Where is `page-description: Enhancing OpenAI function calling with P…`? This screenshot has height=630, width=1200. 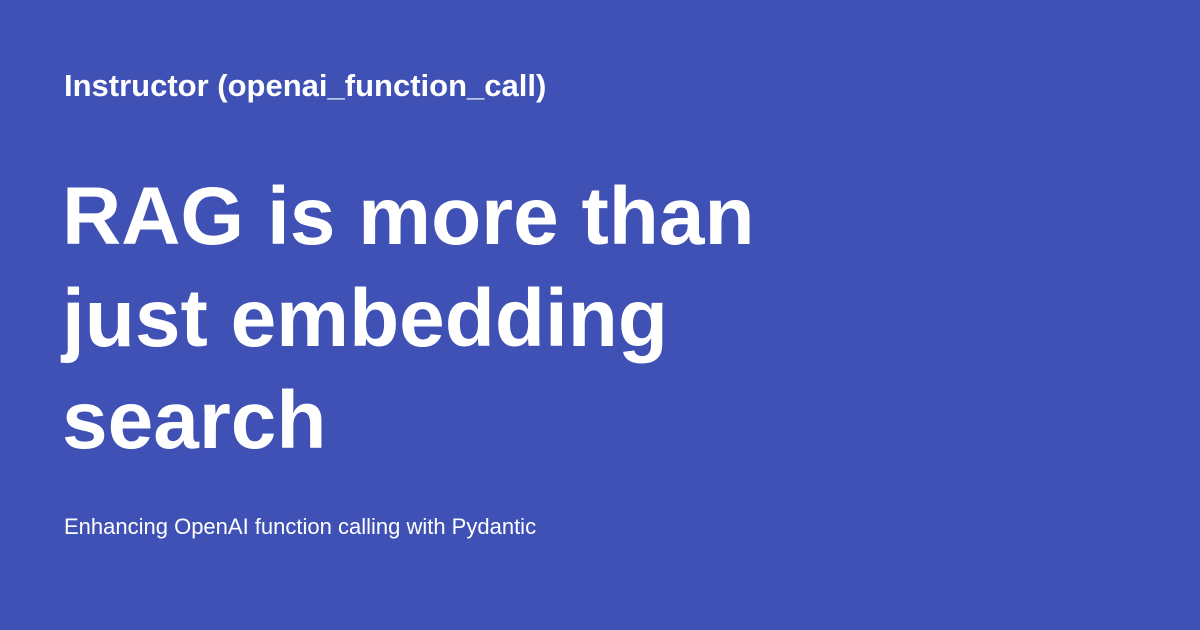 page-description: Enhancing OpenAI function calling with P… is located at coordinates (300, 526).